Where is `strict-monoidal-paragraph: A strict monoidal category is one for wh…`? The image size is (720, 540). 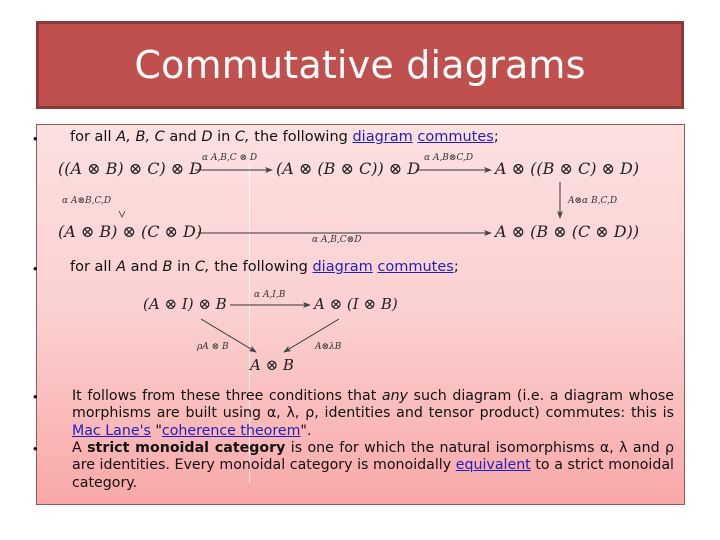
strict-monoidal-paragraph: A strict monoidal category is one for wh… is located at coordinates (373, 466).